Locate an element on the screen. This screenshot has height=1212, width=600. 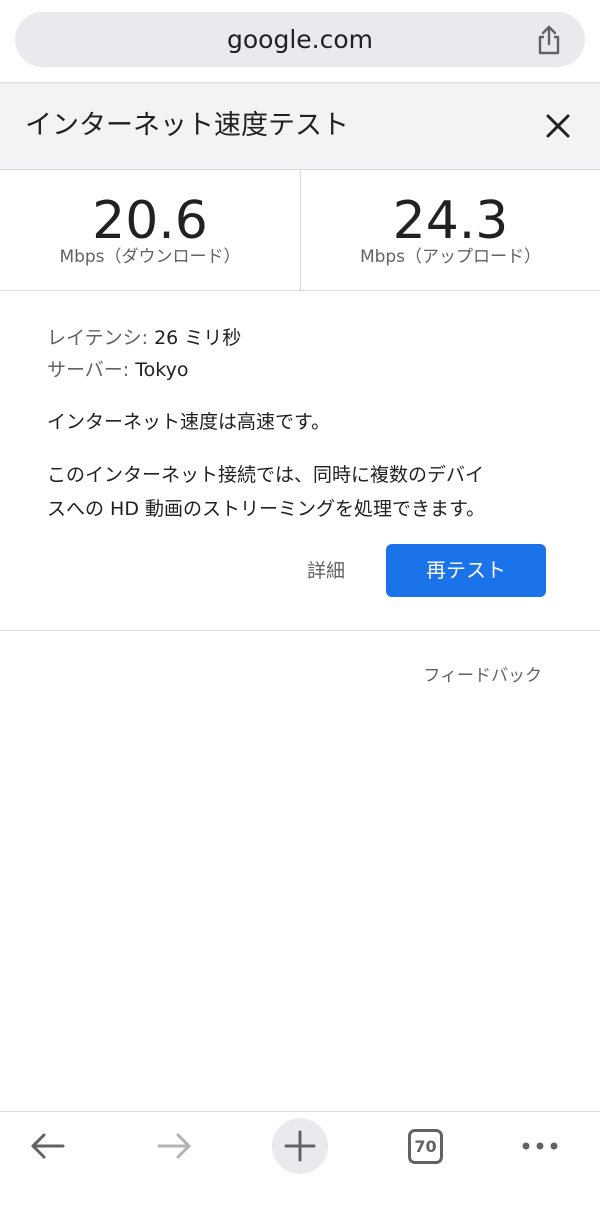
upload-result: 24.3 Mbps（アップロード） is located at coordinates (450, 230).